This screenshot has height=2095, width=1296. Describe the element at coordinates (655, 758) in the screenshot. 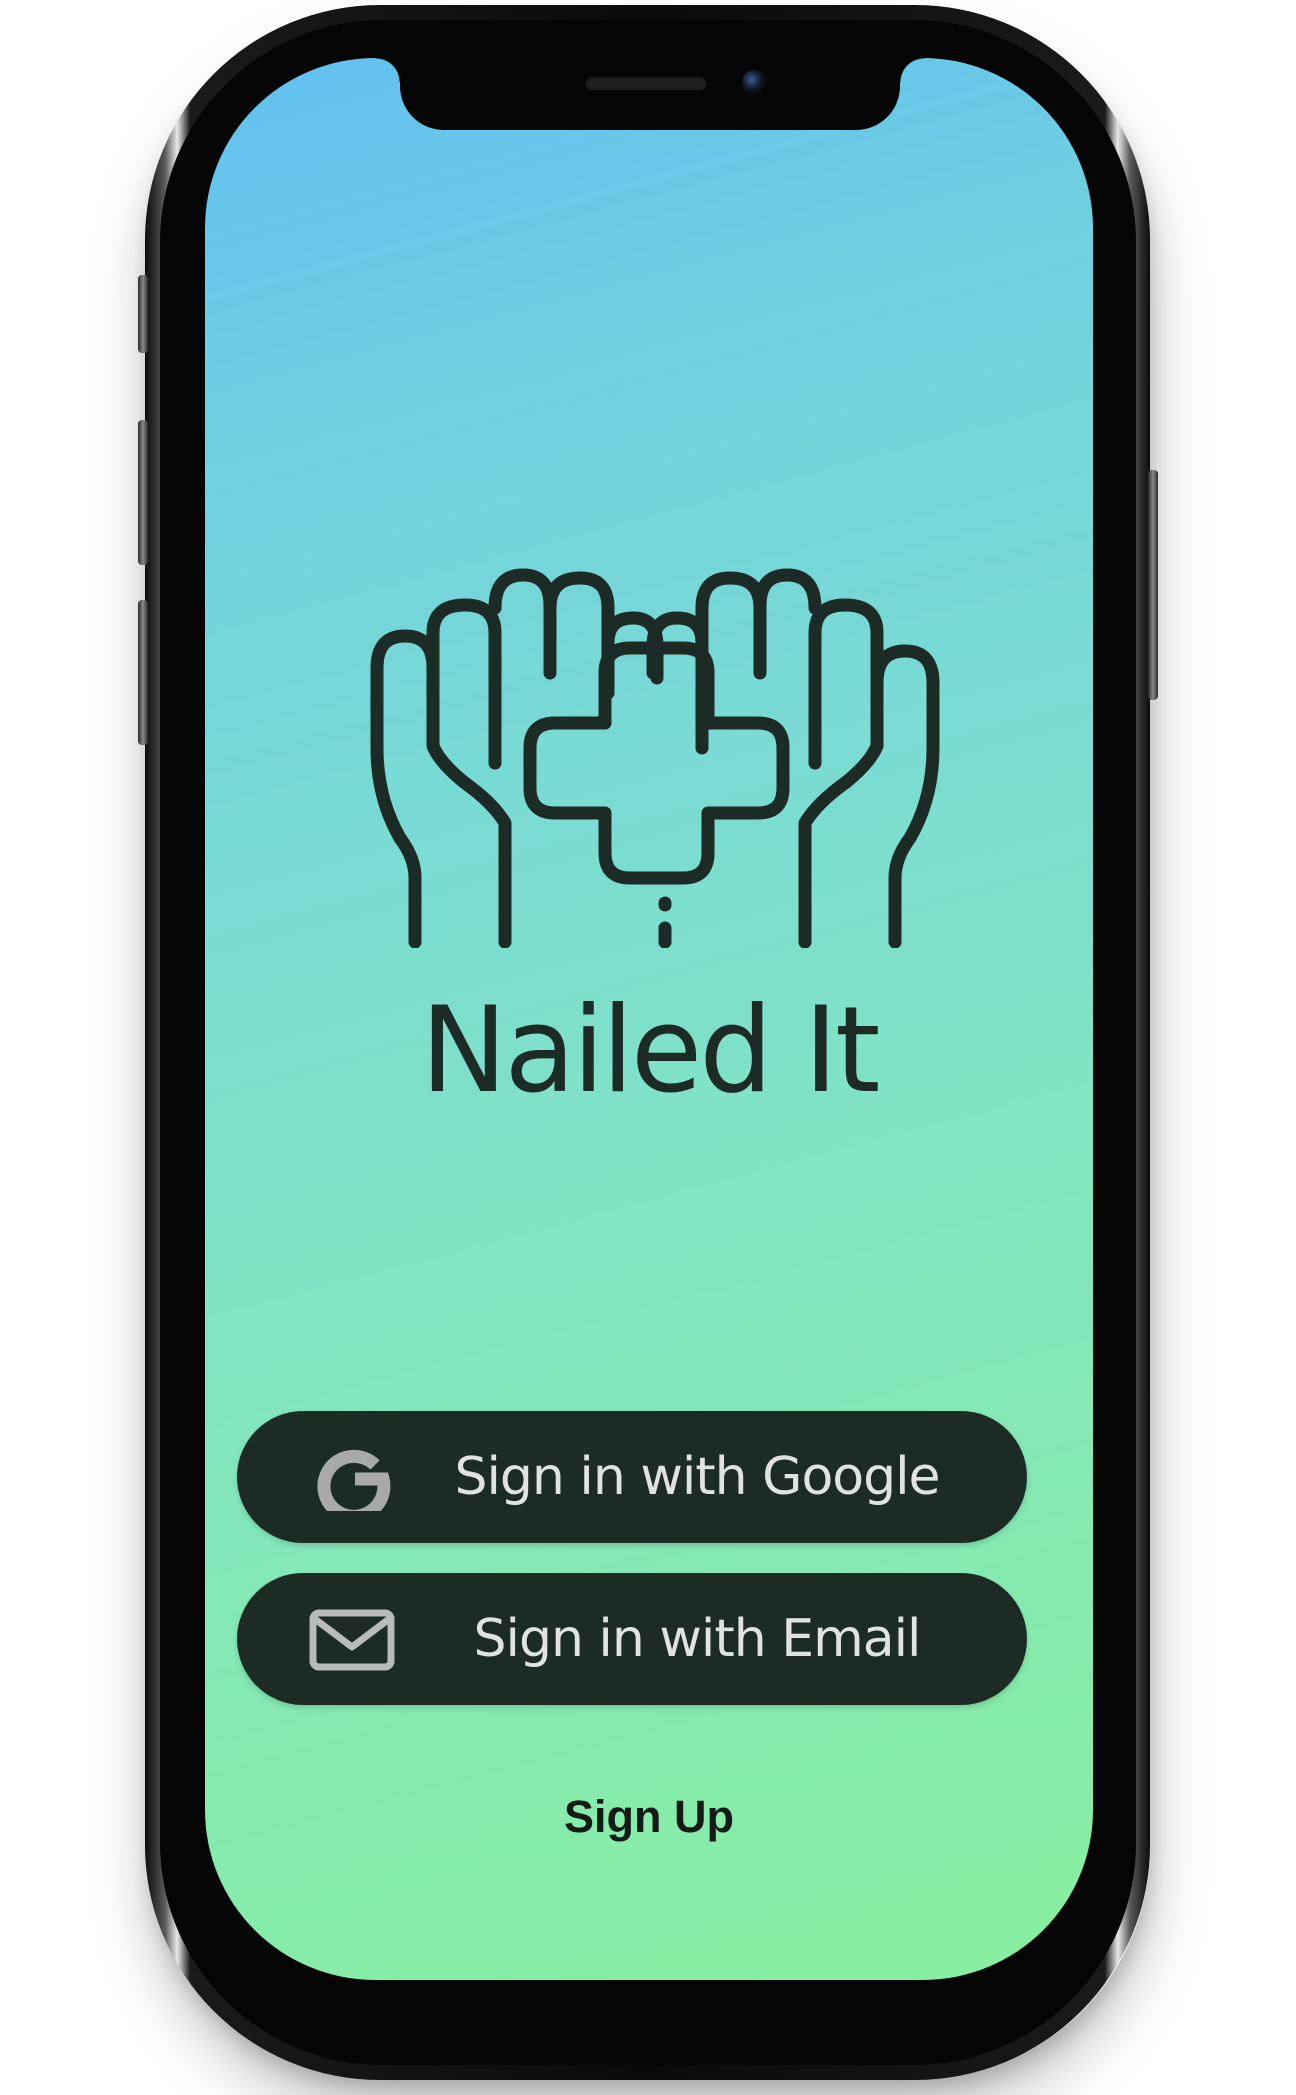

I see `hands-holding-medical-cross-icon` at that location.